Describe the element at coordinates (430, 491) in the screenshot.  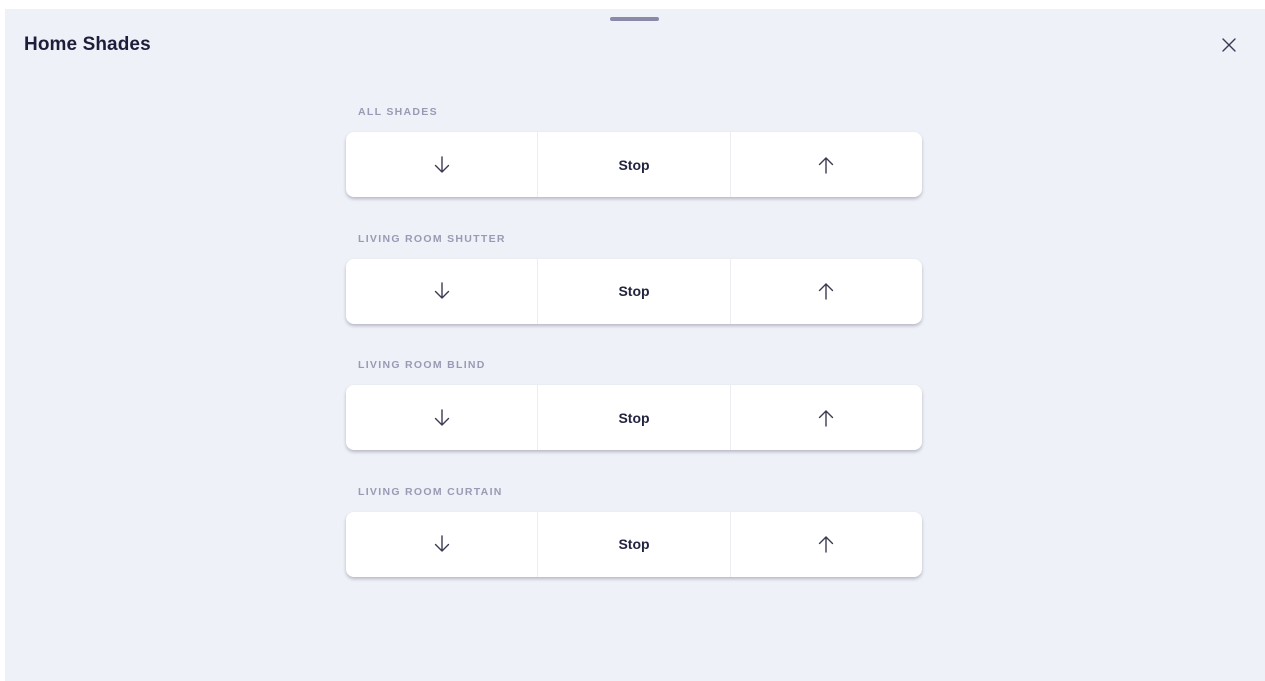
I see `group-label: LIVING ROOM CURTAIN` at that location.